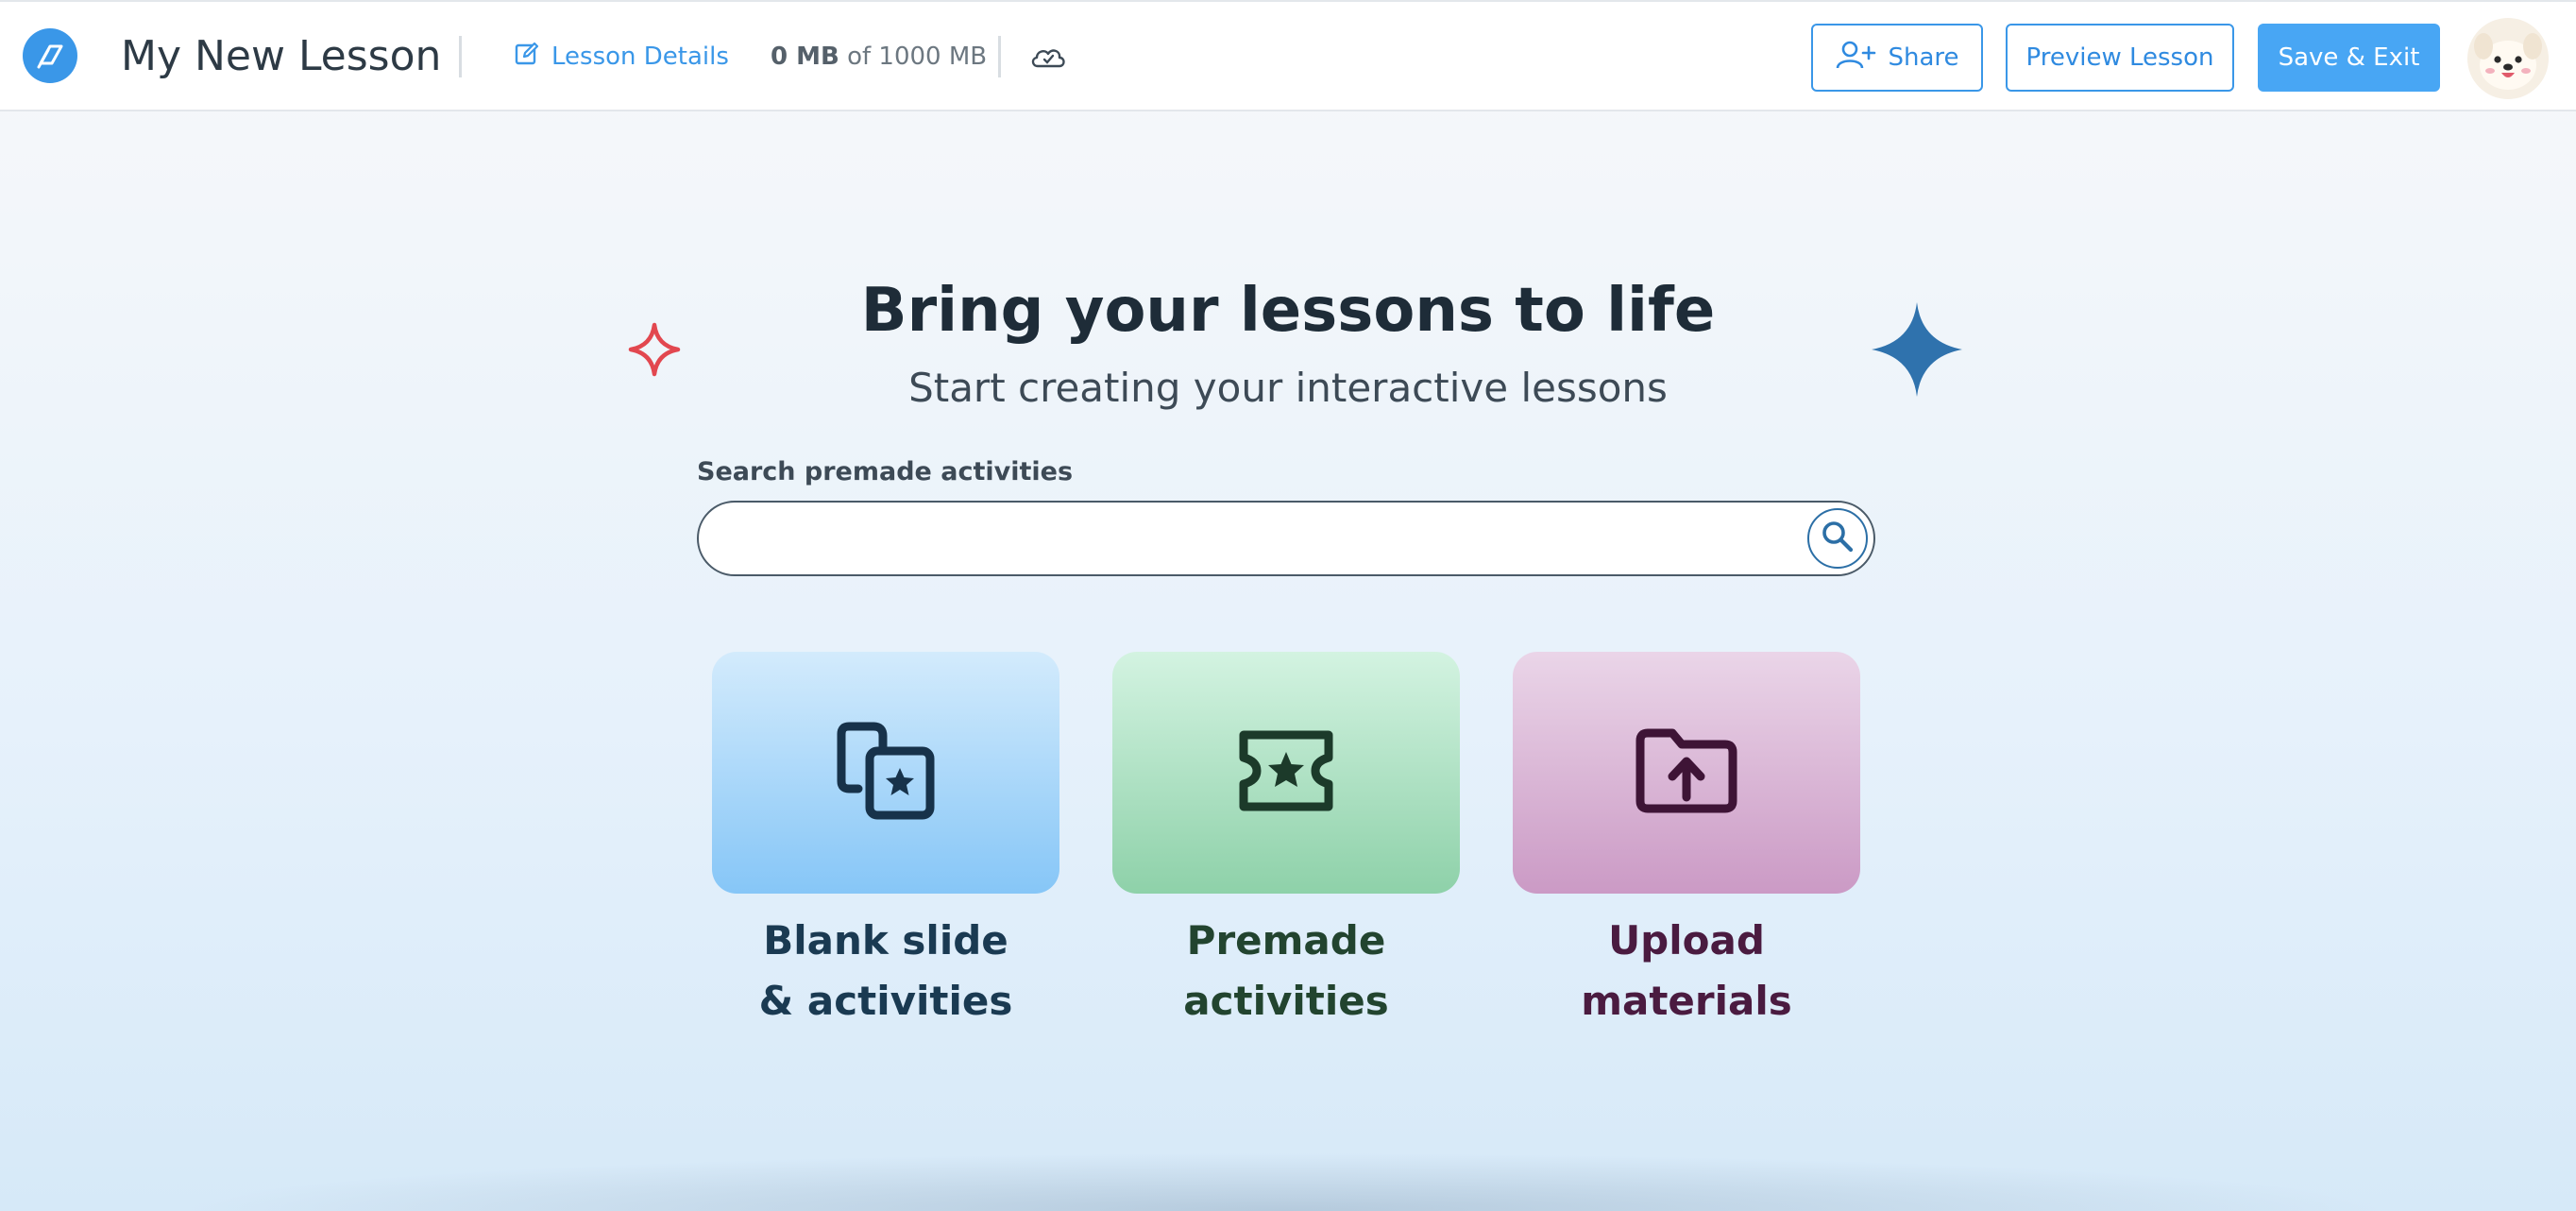  Describe the element at coordinates (1286, 971) in the screenshot. I see `premade-activities-label: Premade activities` at that location.